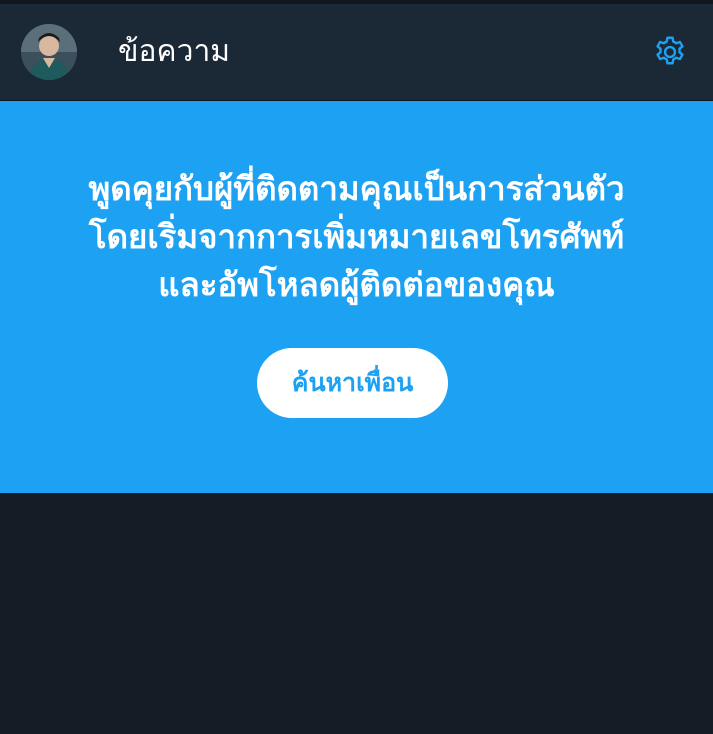 The image size is (713, 734). What do you see at coordinates (352, 383) in the screenshot?
I see `find-friends-button: ค้นหาเพื่อน` at bounding box center [352, 383].